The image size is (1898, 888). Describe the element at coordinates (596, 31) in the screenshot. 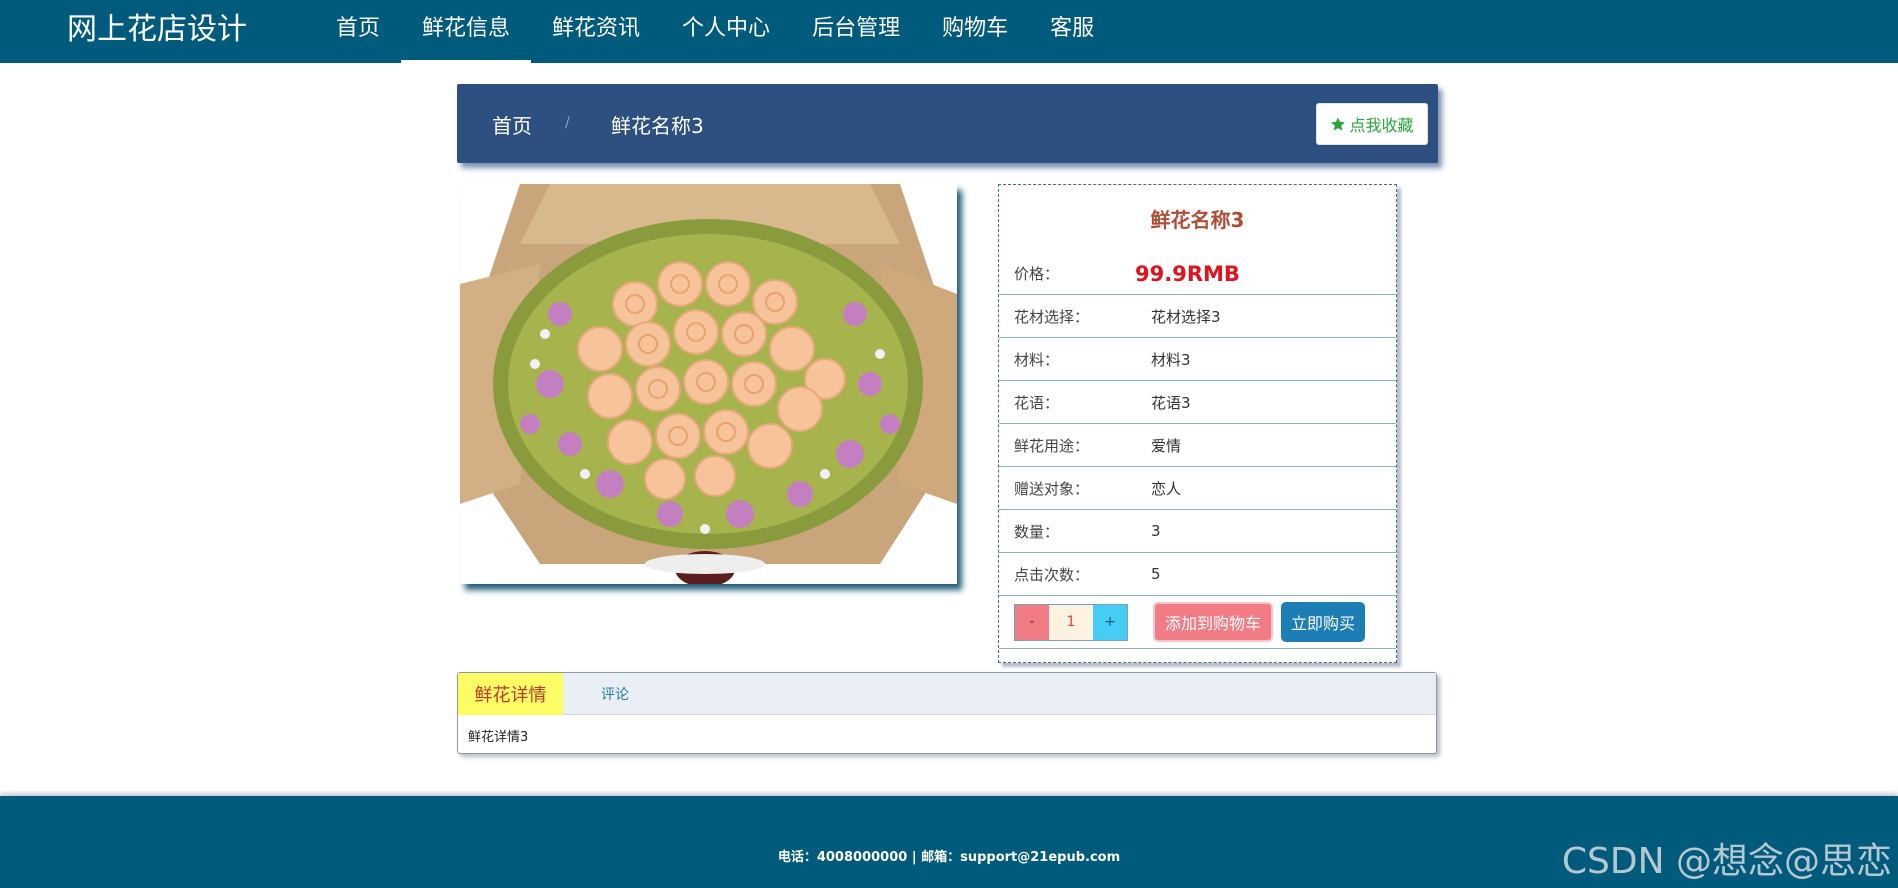

I see `nav-flower-news: 鲜花资讯` at that location.